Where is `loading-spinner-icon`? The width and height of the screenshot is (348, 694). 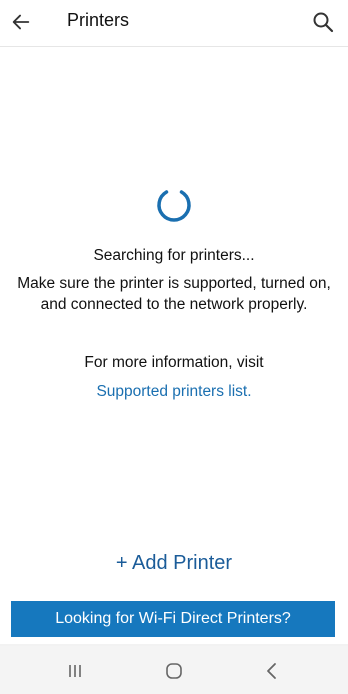 loading-spinner-icon is located at coordinates (174, 206).